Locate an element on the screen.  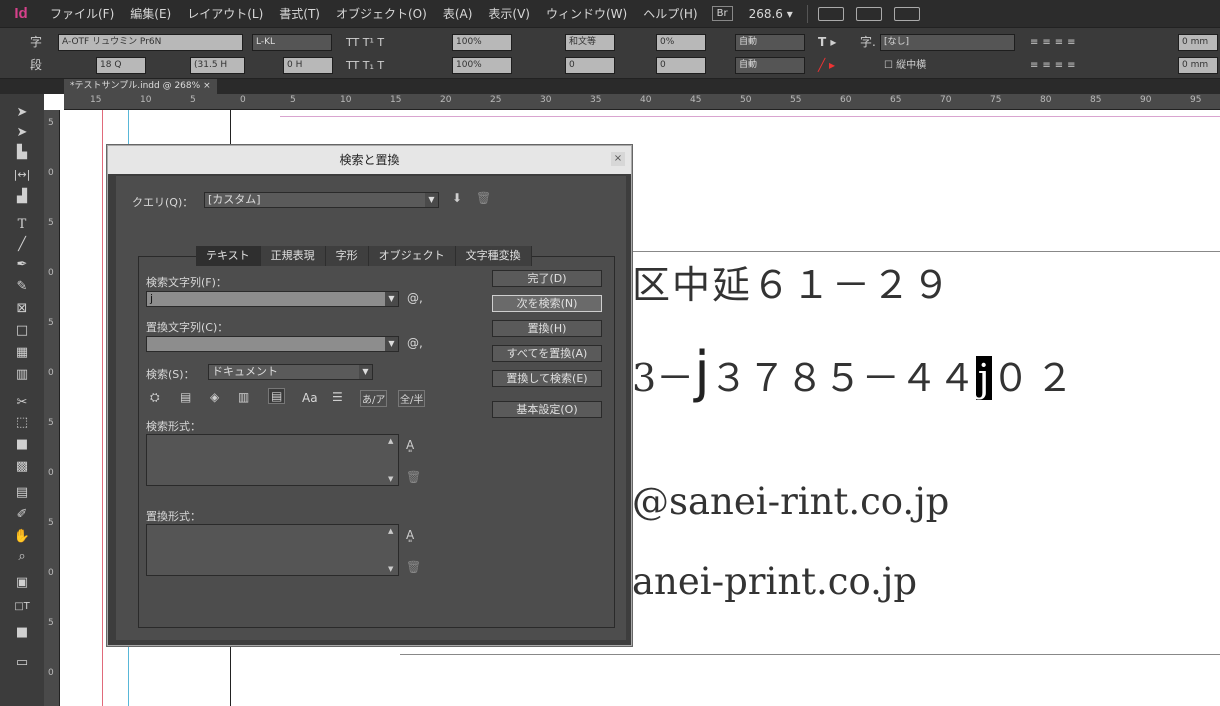
gradient-swatch-tool-icon: ■ is located at coordinates (22, 445).